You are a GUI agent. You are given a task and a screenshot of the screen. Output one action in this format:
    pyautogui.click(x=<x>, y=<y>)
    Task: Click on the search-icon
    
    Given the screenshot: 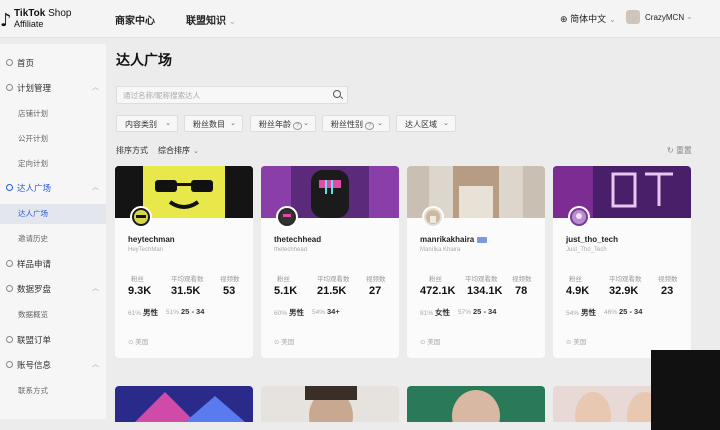 What is the action you would take?
    pyautogui.click(x=337, y=94)
    